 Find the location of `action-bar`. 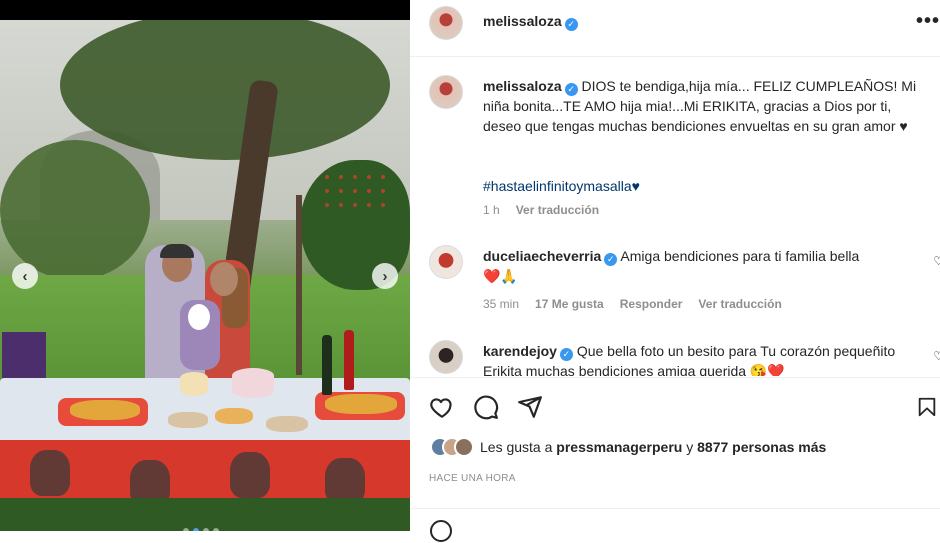

action-bar is located at coordinates (675, 405).